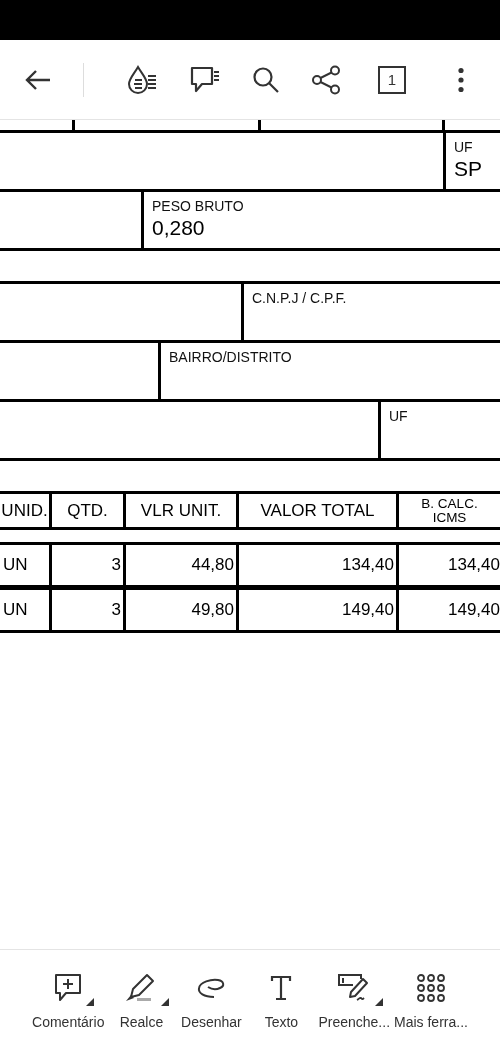 The image size is (500, 1045). Describe the element at coordinates (68, 988) in the screenshot. I see `comment-add-icon` at that location.